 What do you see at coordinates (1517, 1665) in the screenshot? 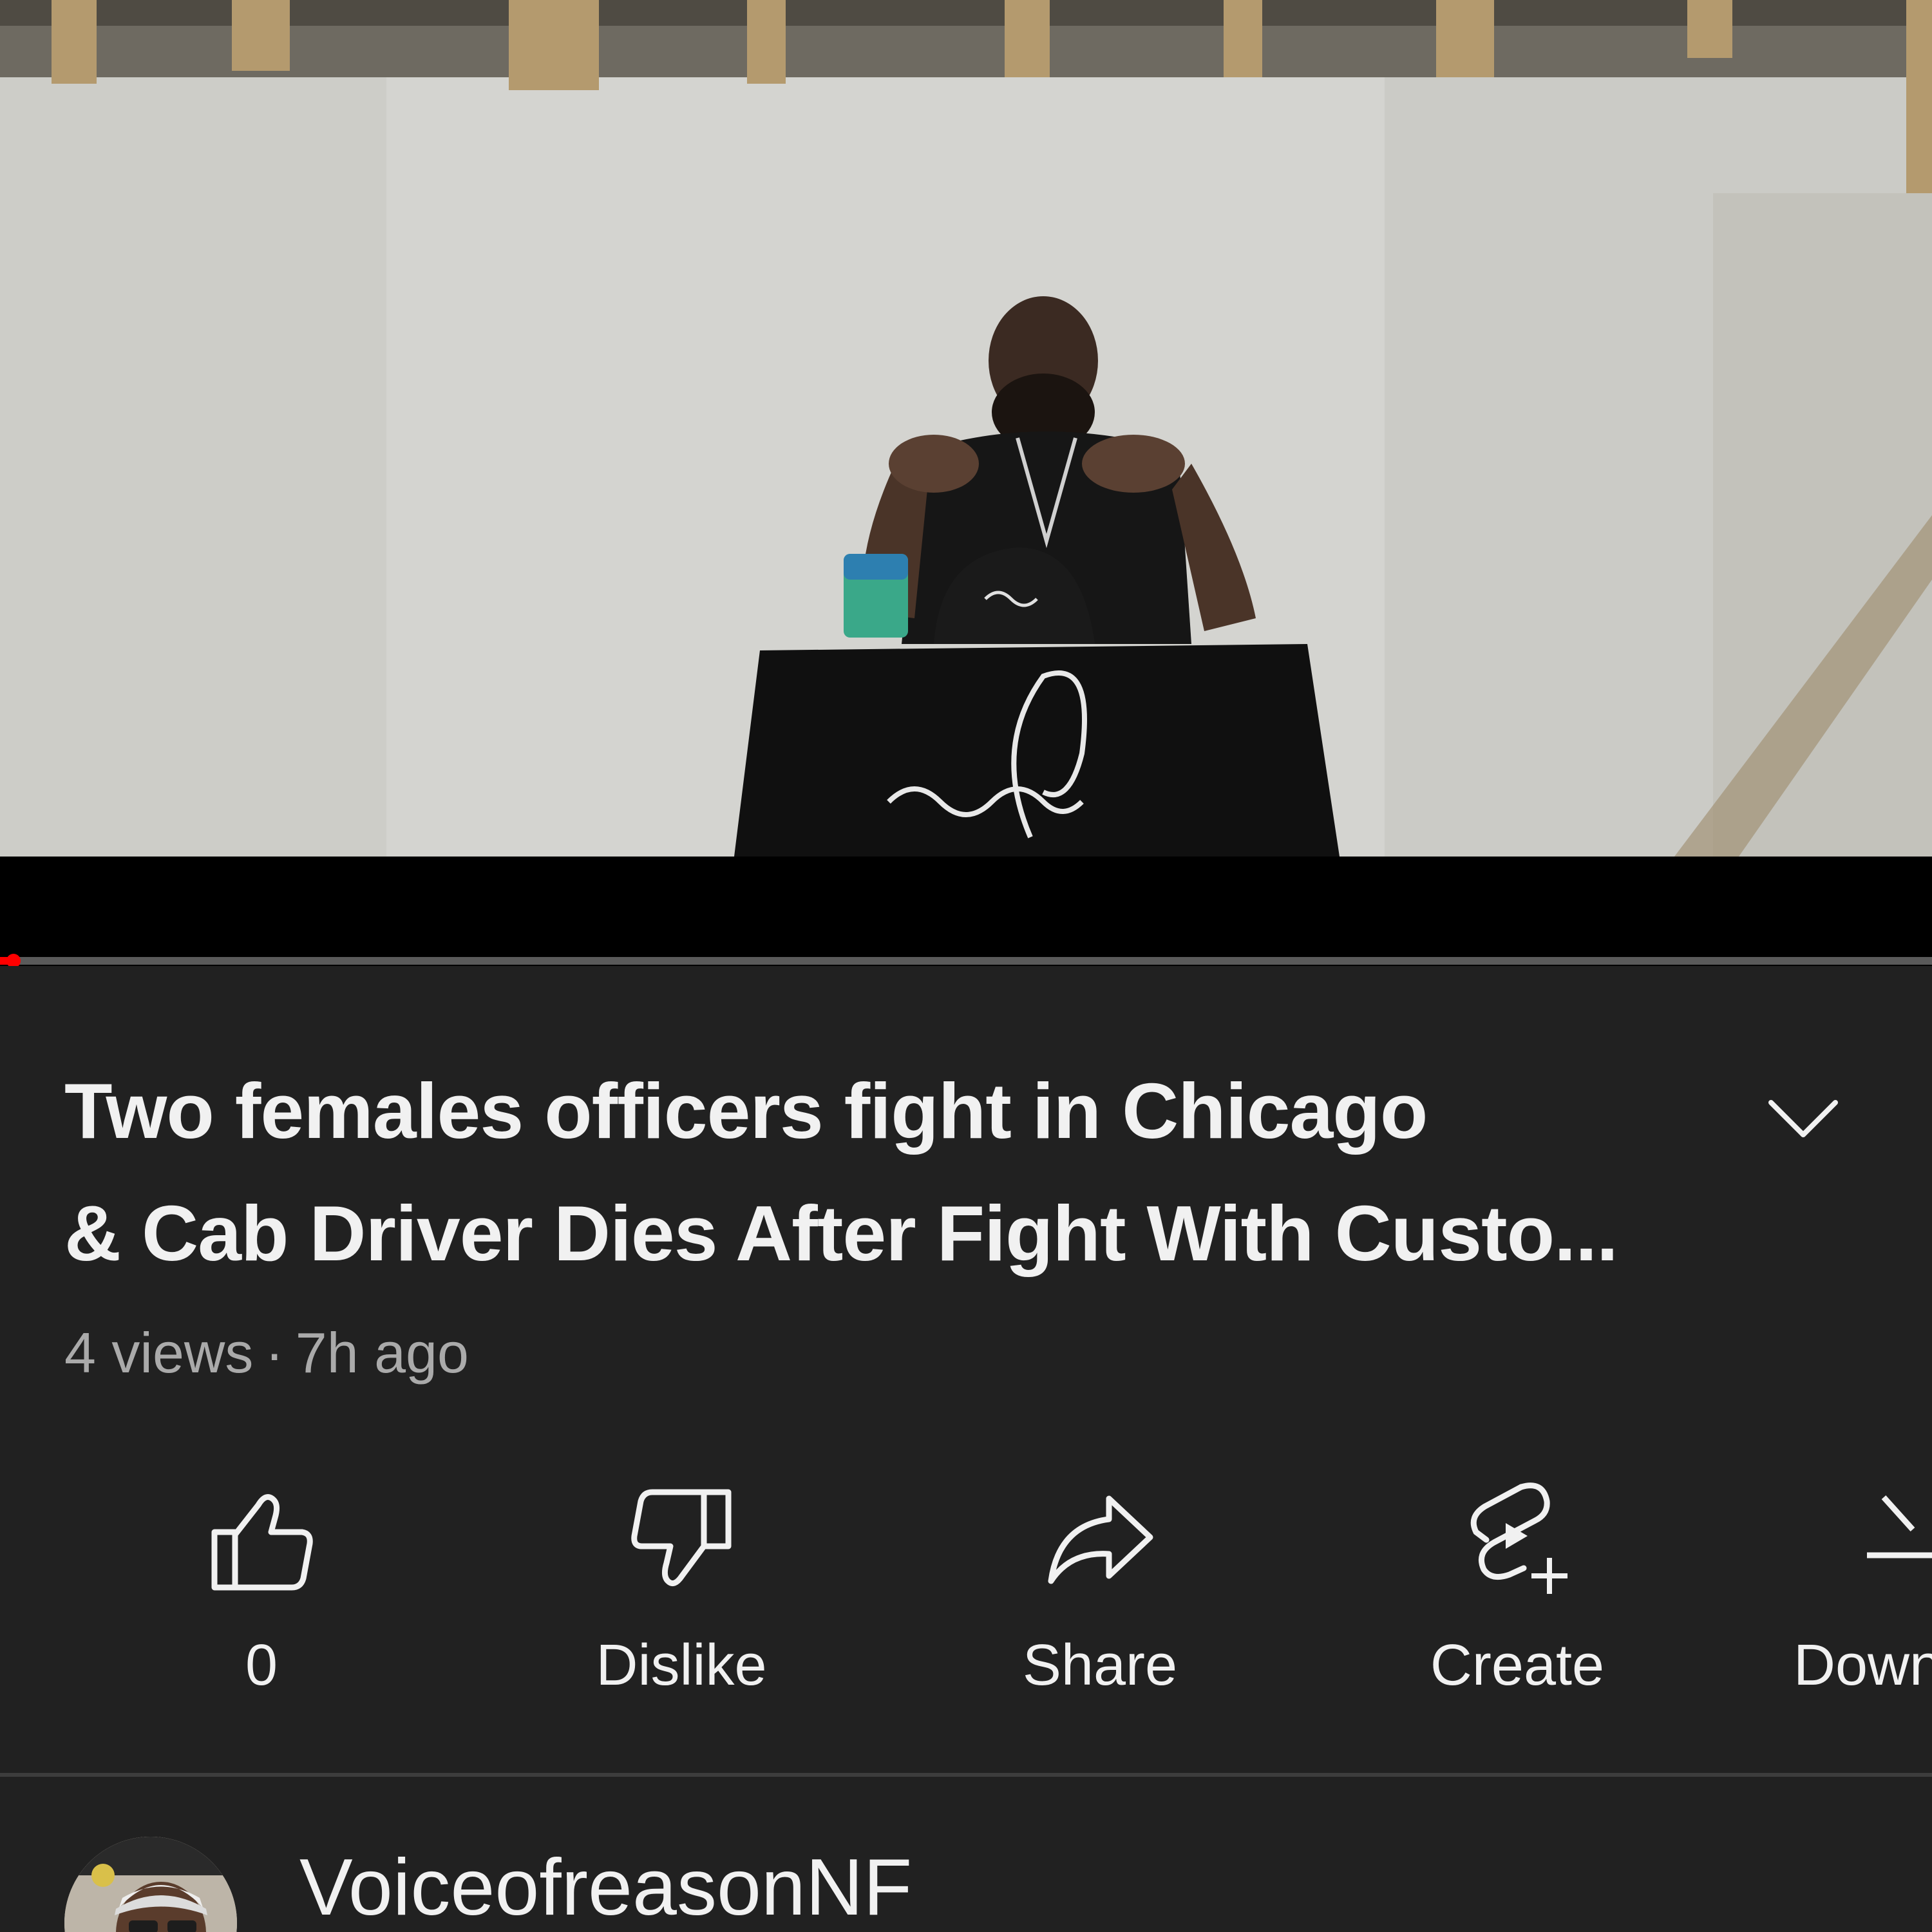
I see `create-label: Create` at bounding box center [1517, 1665].